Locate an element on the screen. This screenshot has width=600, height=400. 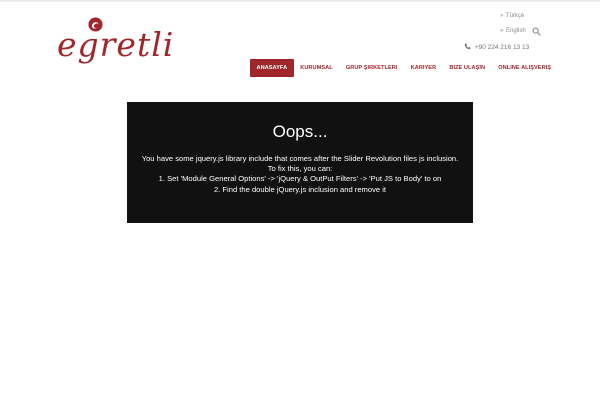
language-link-english: » English is located at coordinates (513, 31).